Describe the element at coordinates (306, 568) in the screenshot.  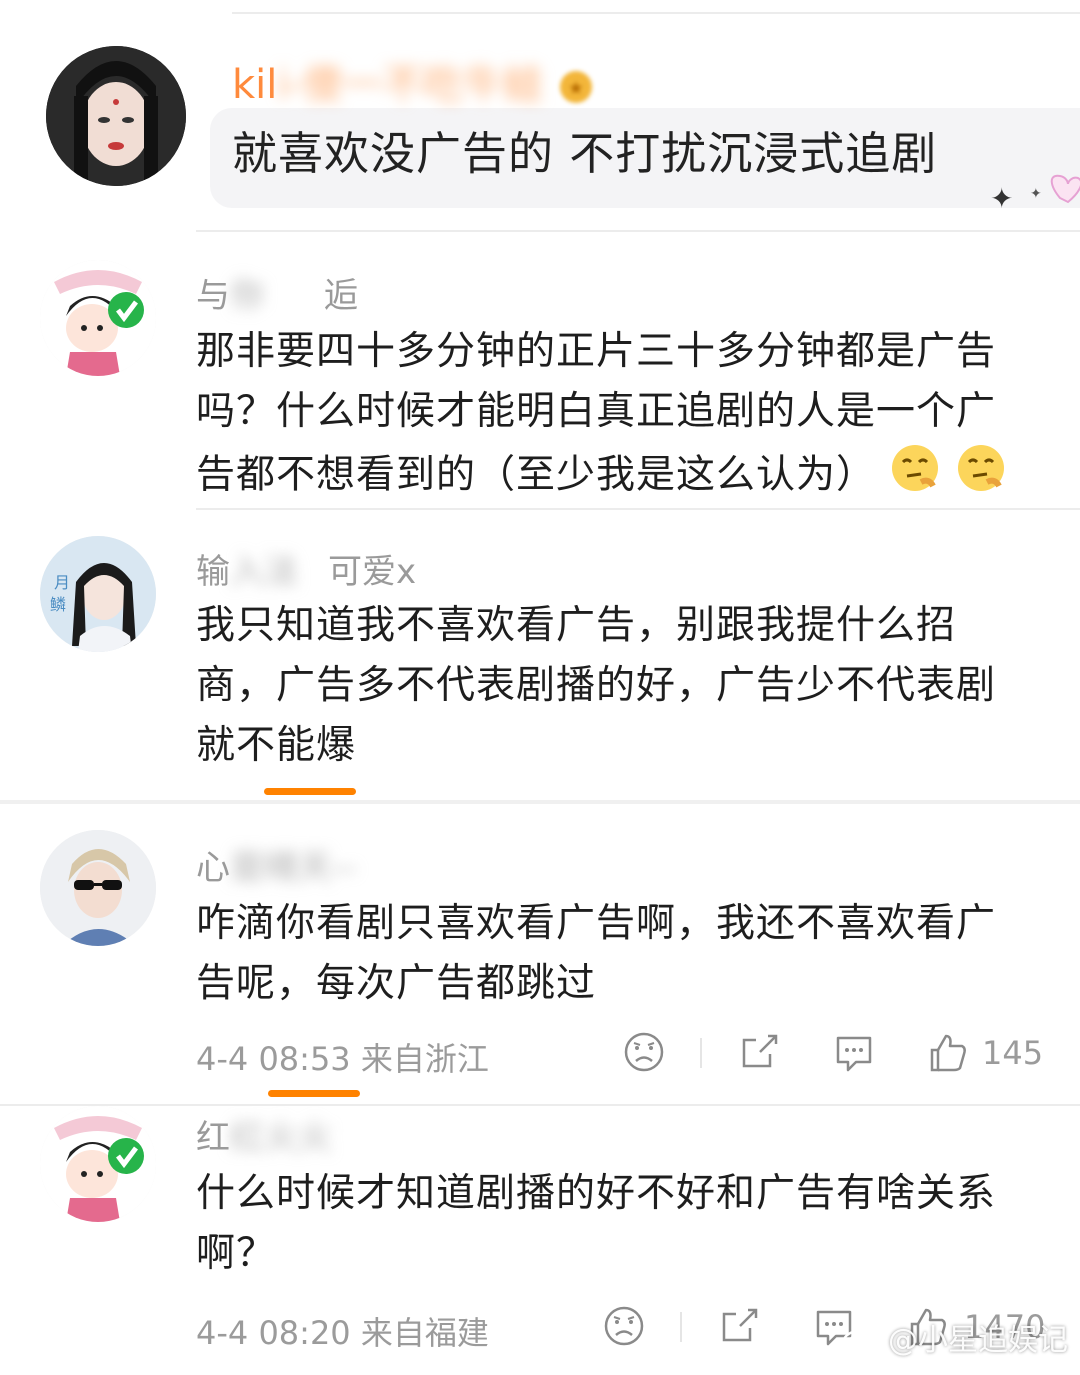
I see `username: 输入法 可爱x` at that location.